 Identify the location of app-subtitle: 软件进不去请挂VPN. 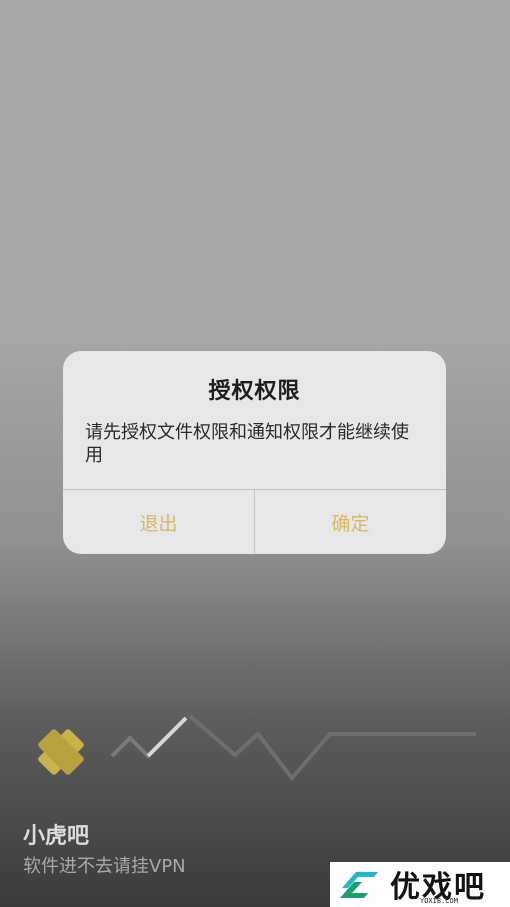
(104, 866).